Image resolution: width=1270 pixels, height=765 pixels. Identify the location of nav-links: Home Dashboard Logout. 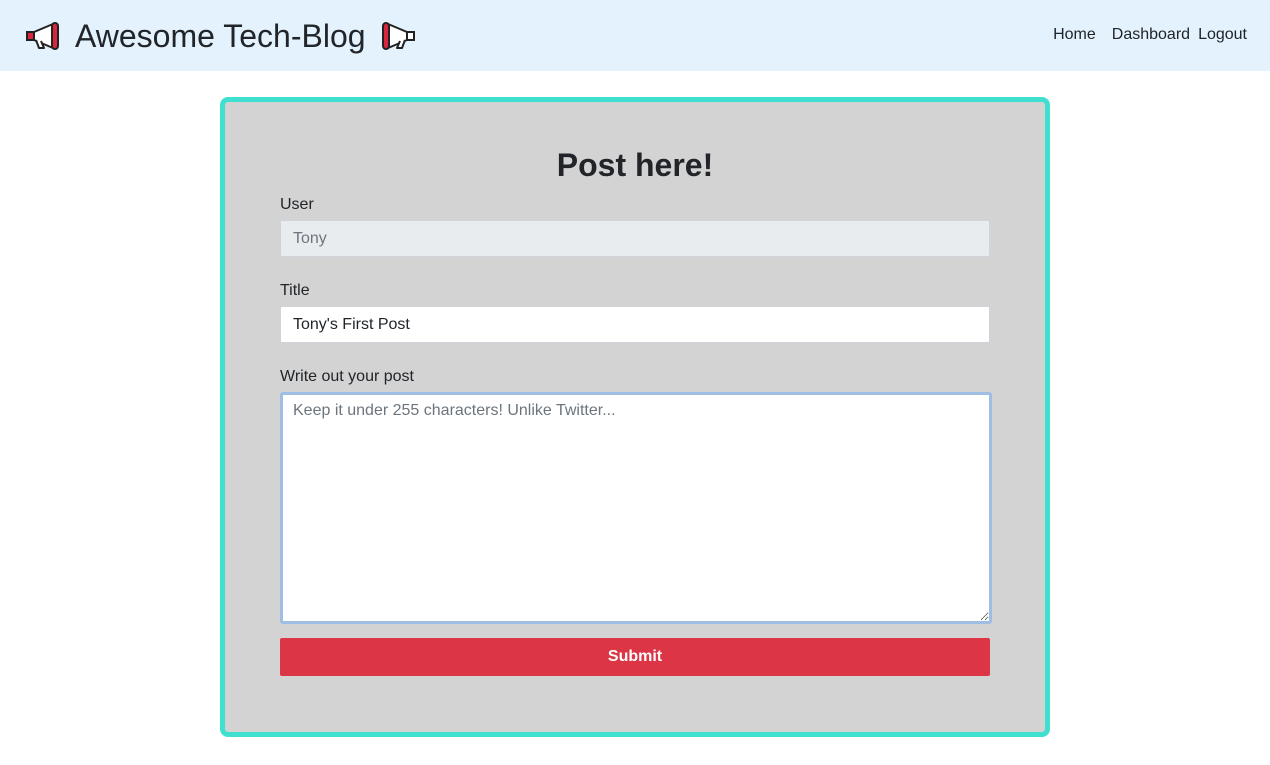
(1150, 35).